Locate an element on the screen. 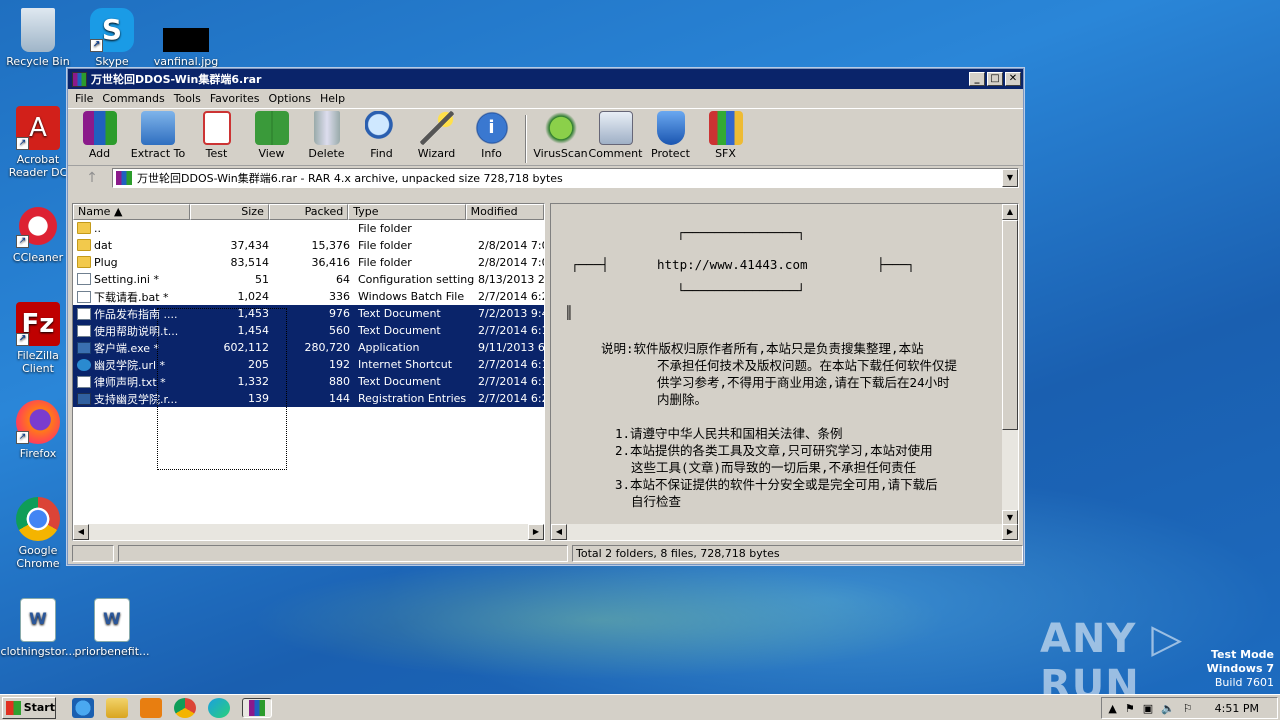 This screenshot has width=1280, height=720. up-folder-button: ↑ is located at coordinates (92, 178).